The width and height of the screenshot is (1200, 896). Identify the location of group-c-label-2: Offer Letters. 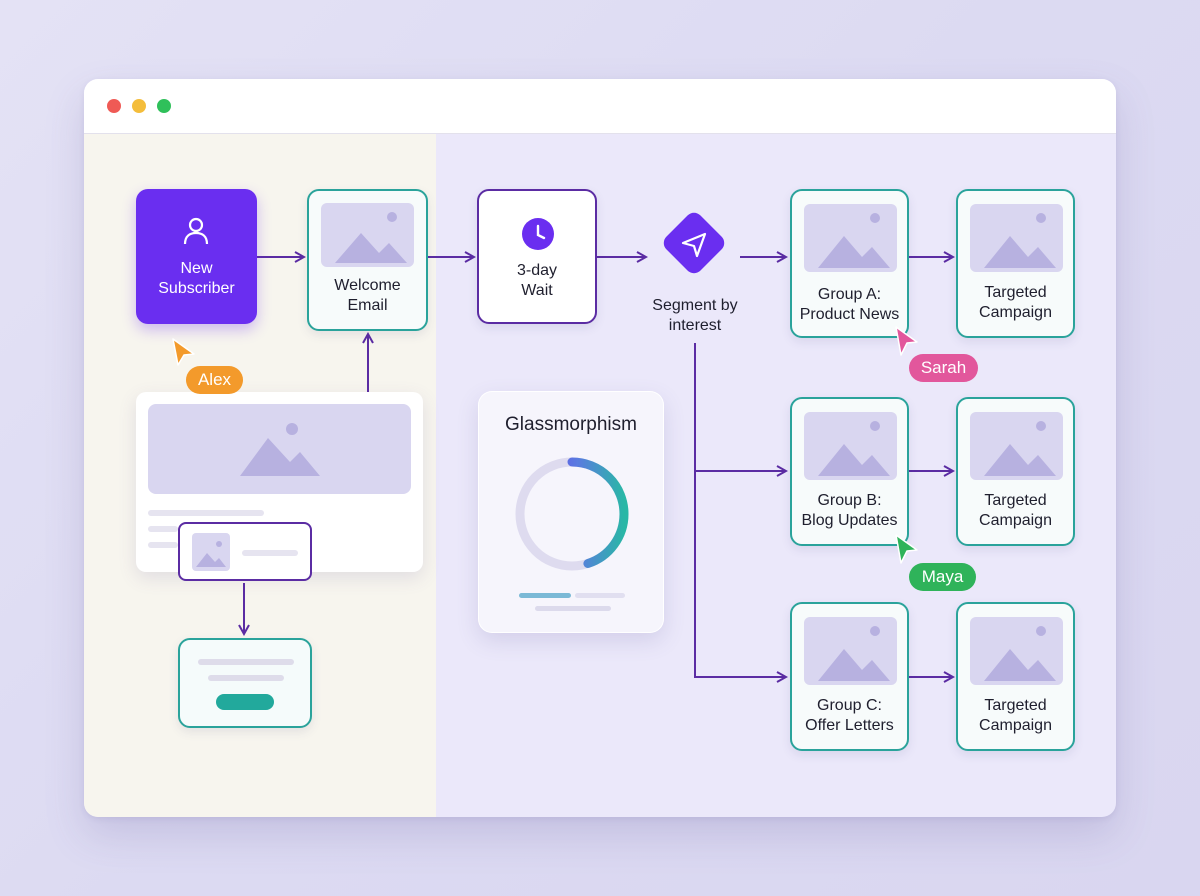
(849, 725).